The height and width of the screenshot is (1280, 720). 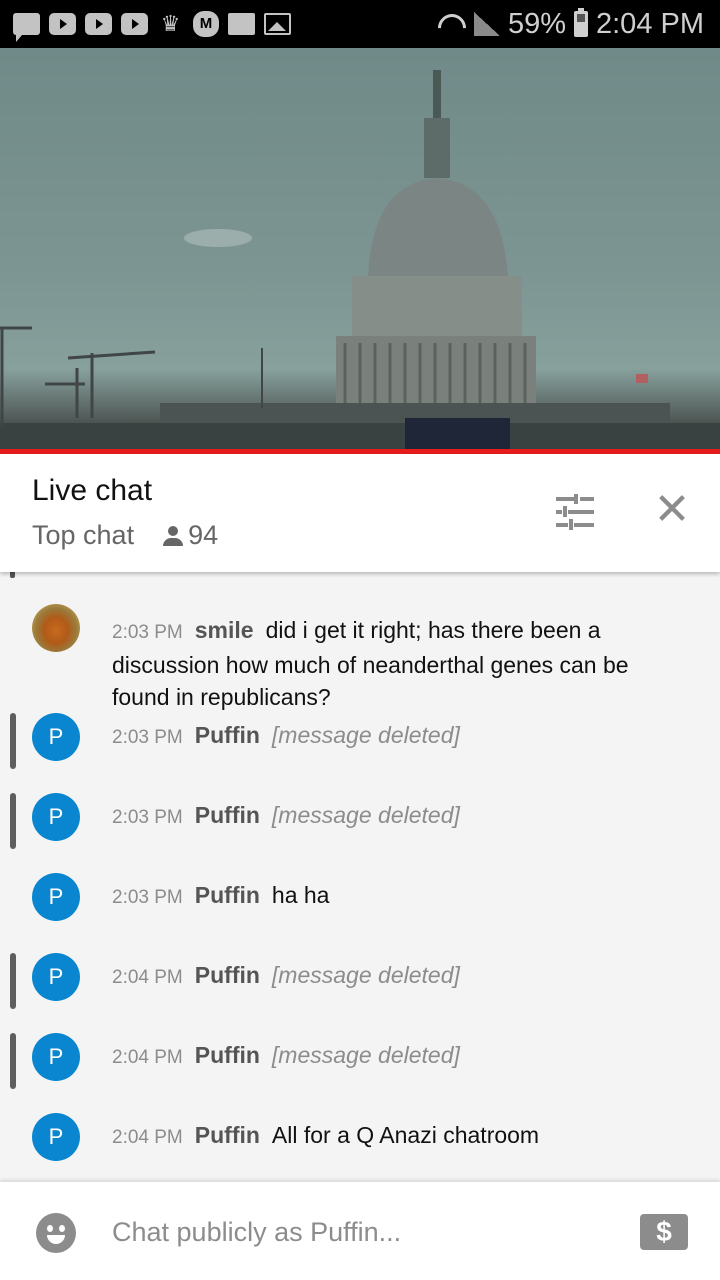 I want to click on folder-icon, so click(x=241, y=24).